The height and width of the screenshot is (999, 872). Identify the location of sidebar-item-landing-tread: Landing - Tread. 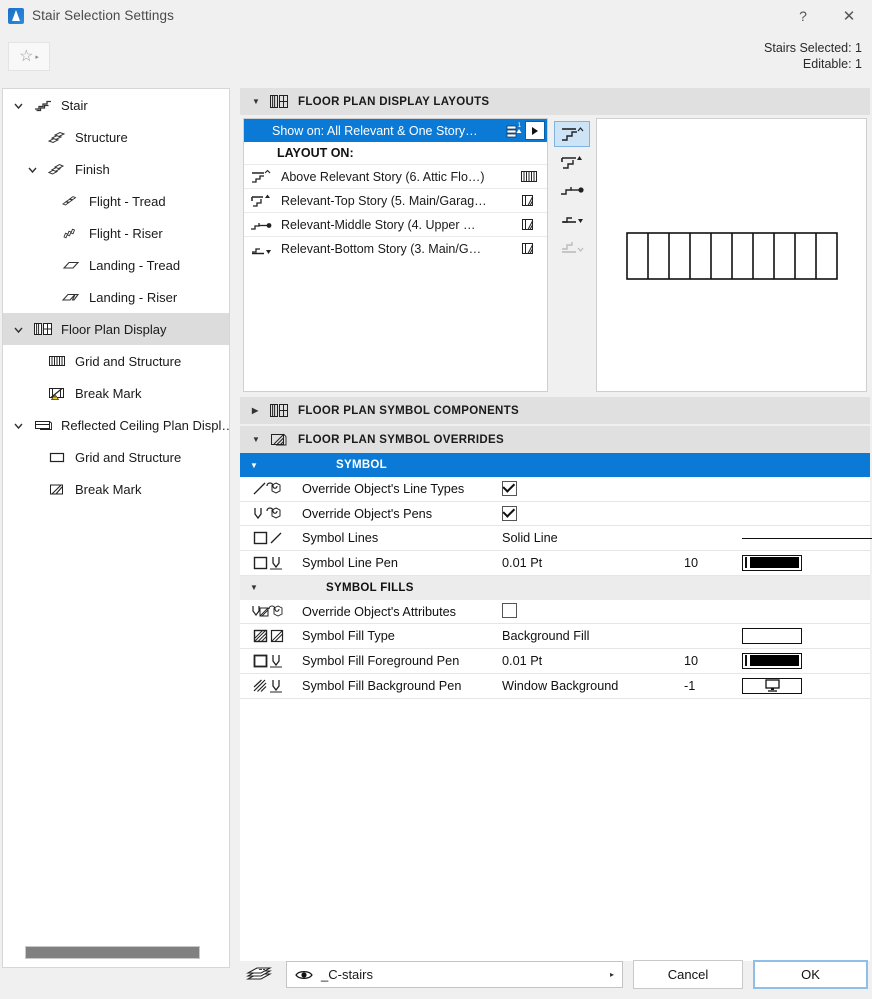
(116, 265).